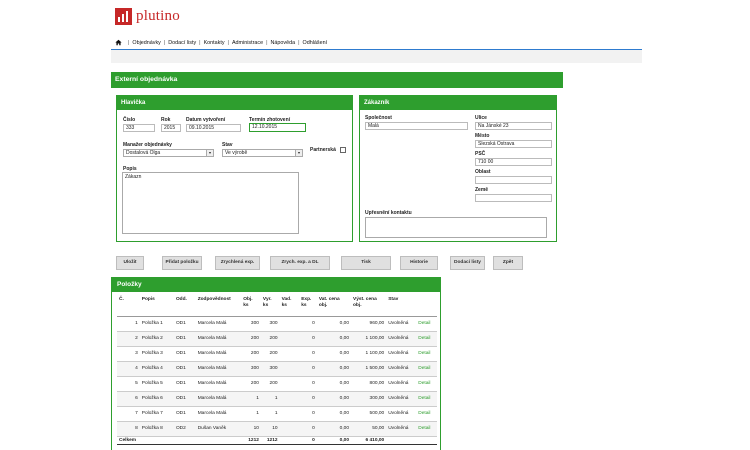 Image resolution: width=750 pixels, height=450 pixels. I want to click on total-cell-exp-ks: 0, so click(308, 440).